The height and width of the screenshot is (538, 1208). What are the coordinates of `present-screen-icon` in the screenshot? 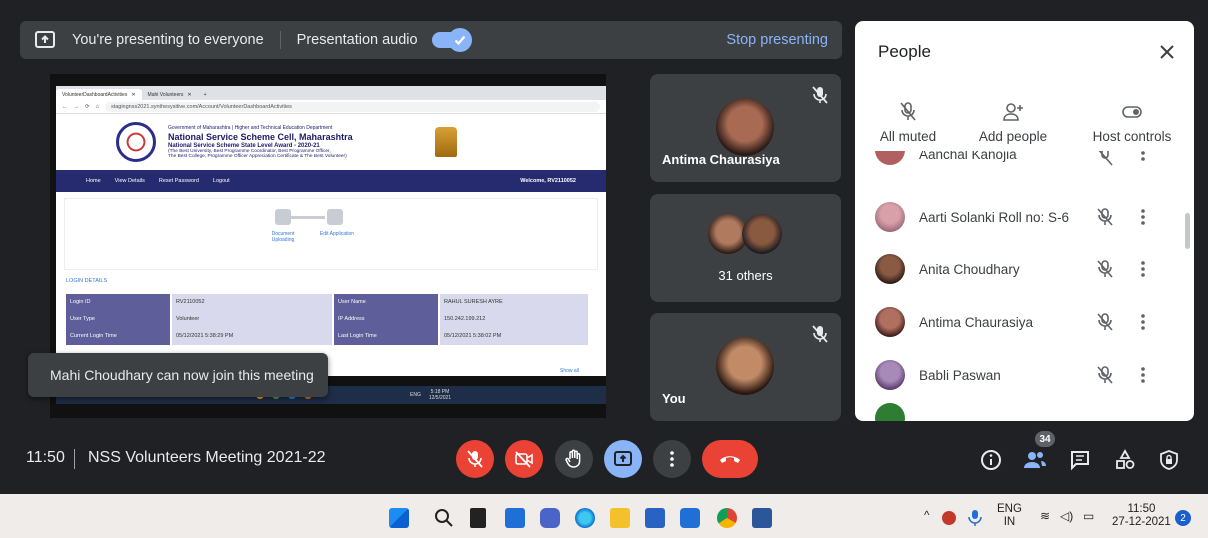 It's located at (45, 40).